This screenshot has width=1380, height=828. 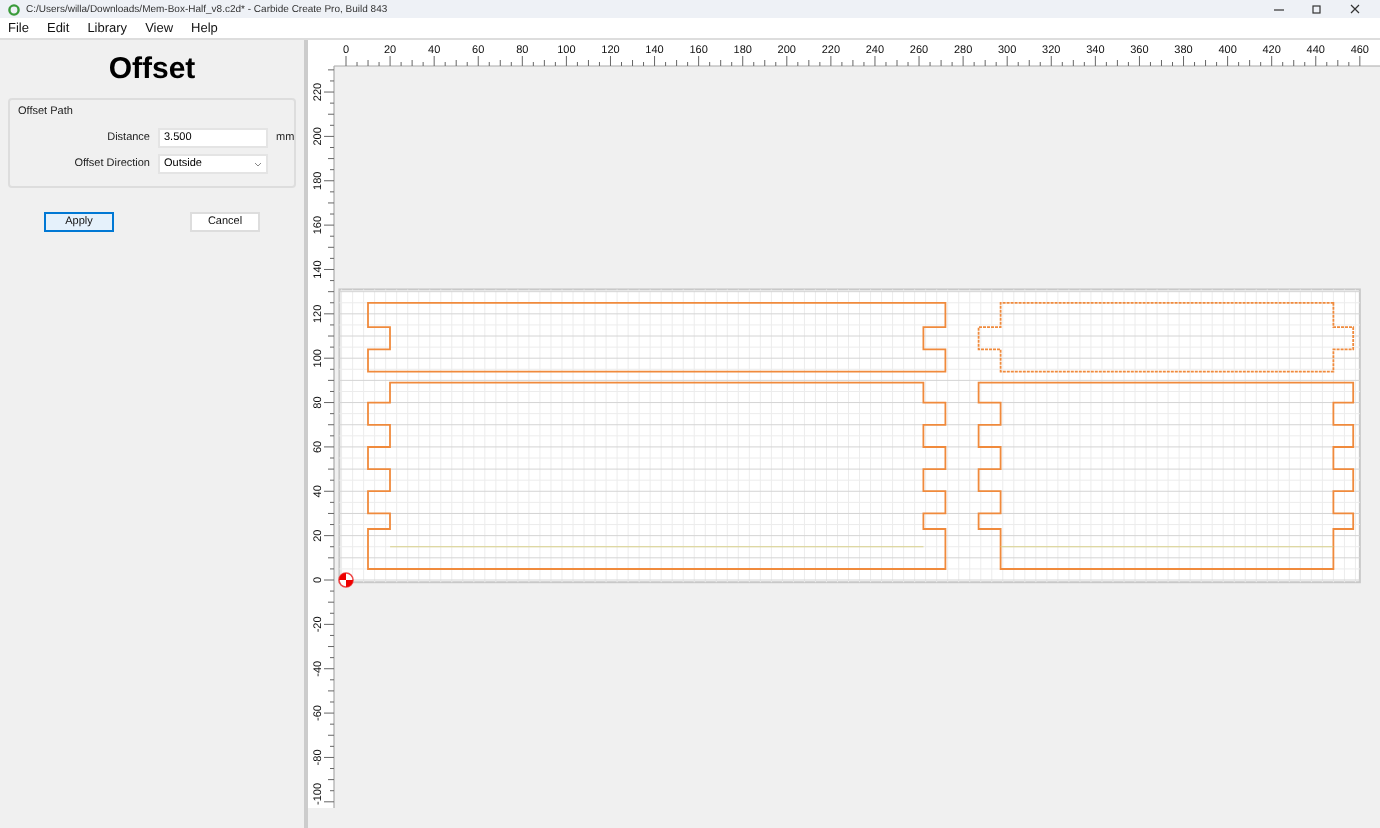 What do you see at coordinates (1355, 9) in the screenshot?
I see `close-icon` at bounding box center [1355, 9].